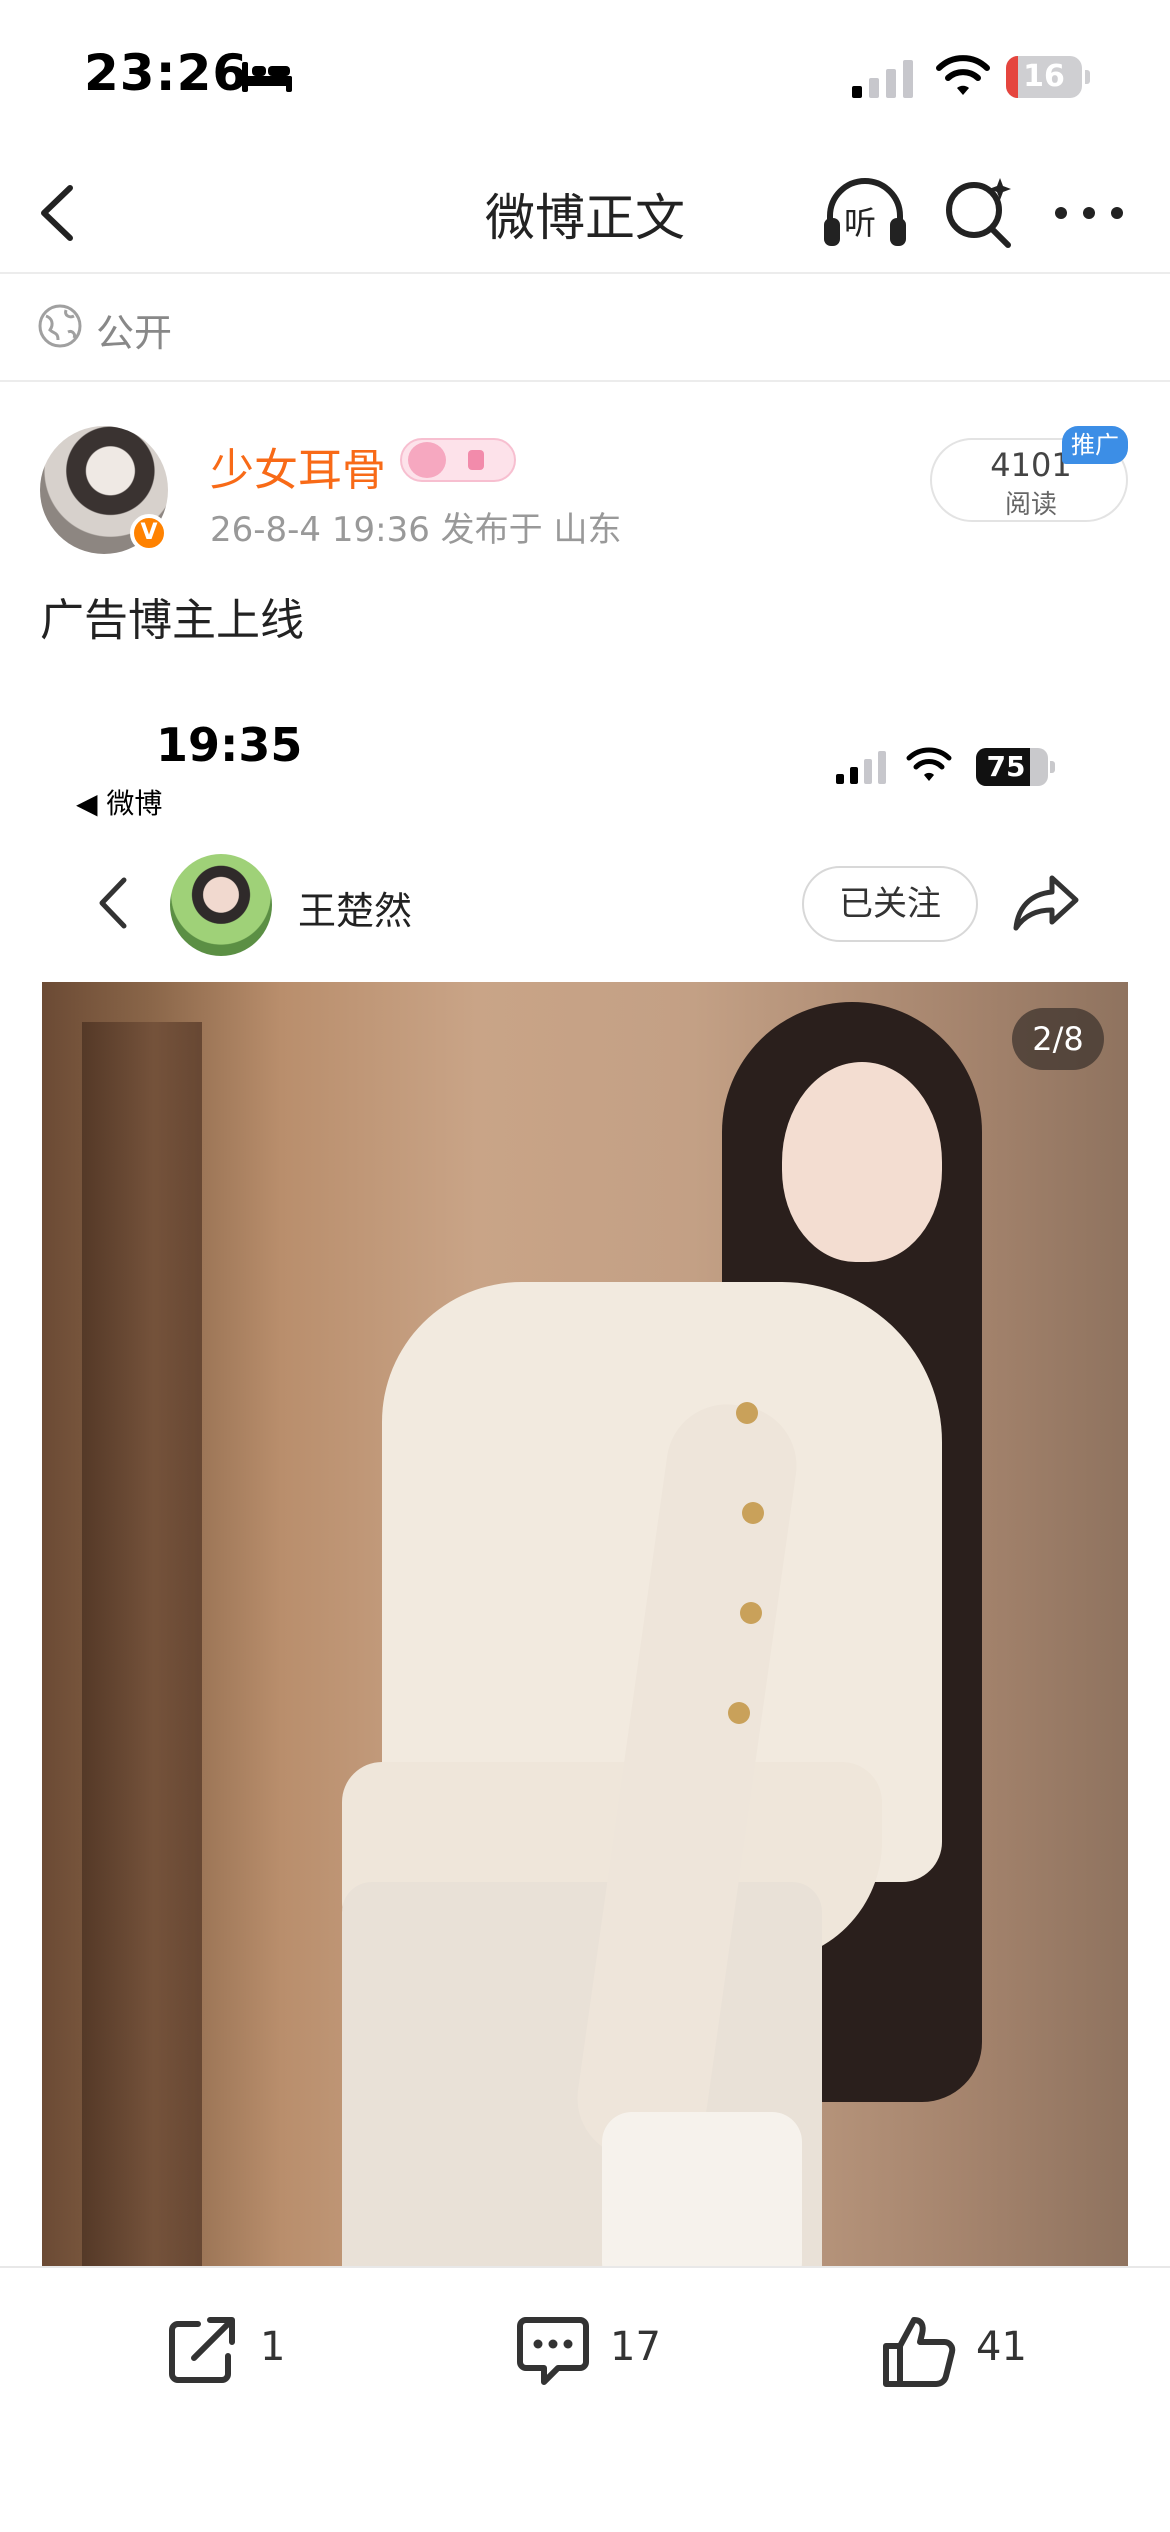 This screenshot has width=1170, height=2532. Describe the element at coordinates (355, 911) in the screenshot. I see `embedded-author-name: 王楚然` at that location.